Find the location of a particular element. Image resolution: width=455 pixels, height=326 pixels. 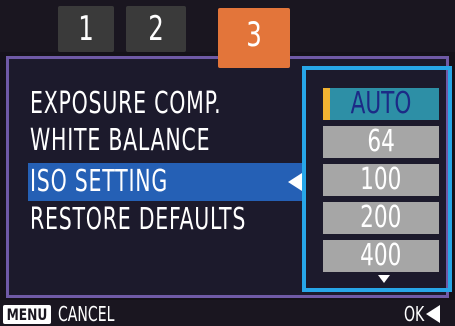

selection-marker is located at coordinates (326, 104).